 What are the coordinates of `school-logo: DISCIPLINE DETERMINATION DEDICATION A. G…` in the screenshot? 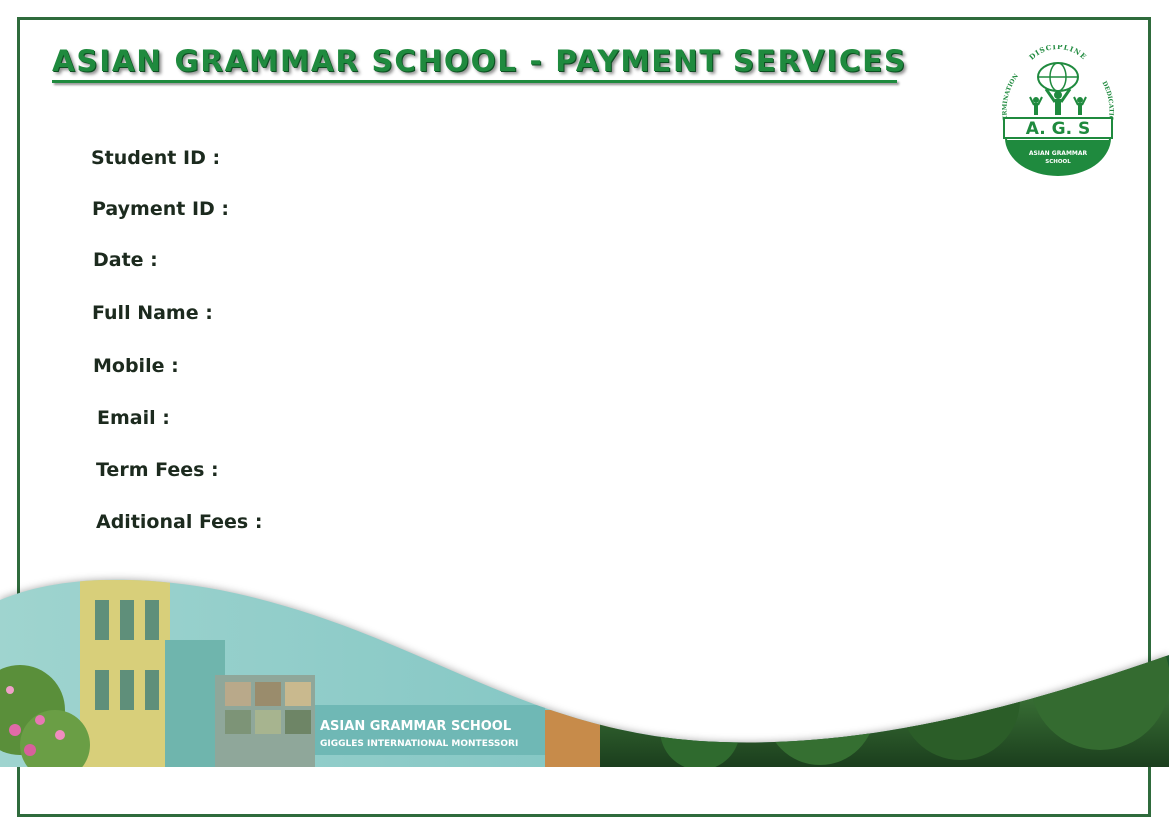 It's located at (1058, 110).